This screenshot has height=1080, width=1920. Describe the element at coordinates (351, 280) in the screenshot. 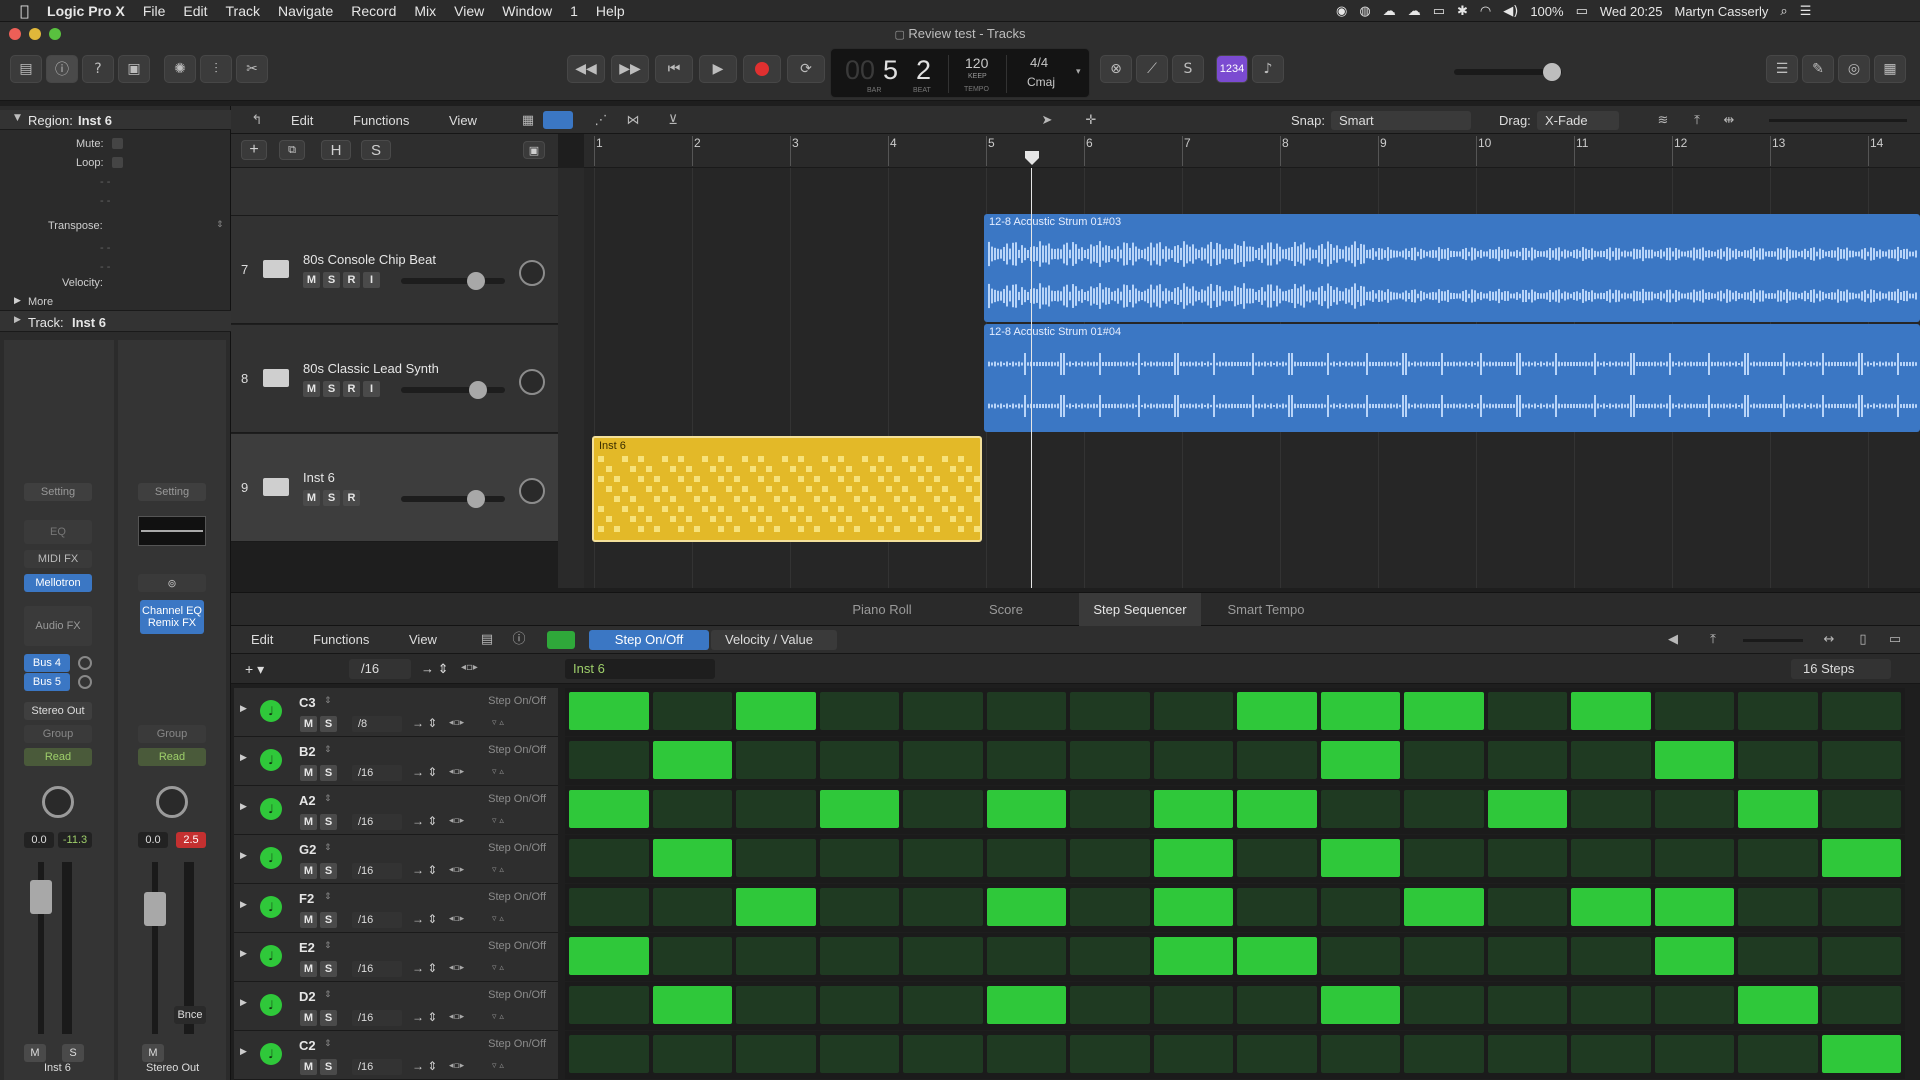

I see `track-button-r: R` at that location.